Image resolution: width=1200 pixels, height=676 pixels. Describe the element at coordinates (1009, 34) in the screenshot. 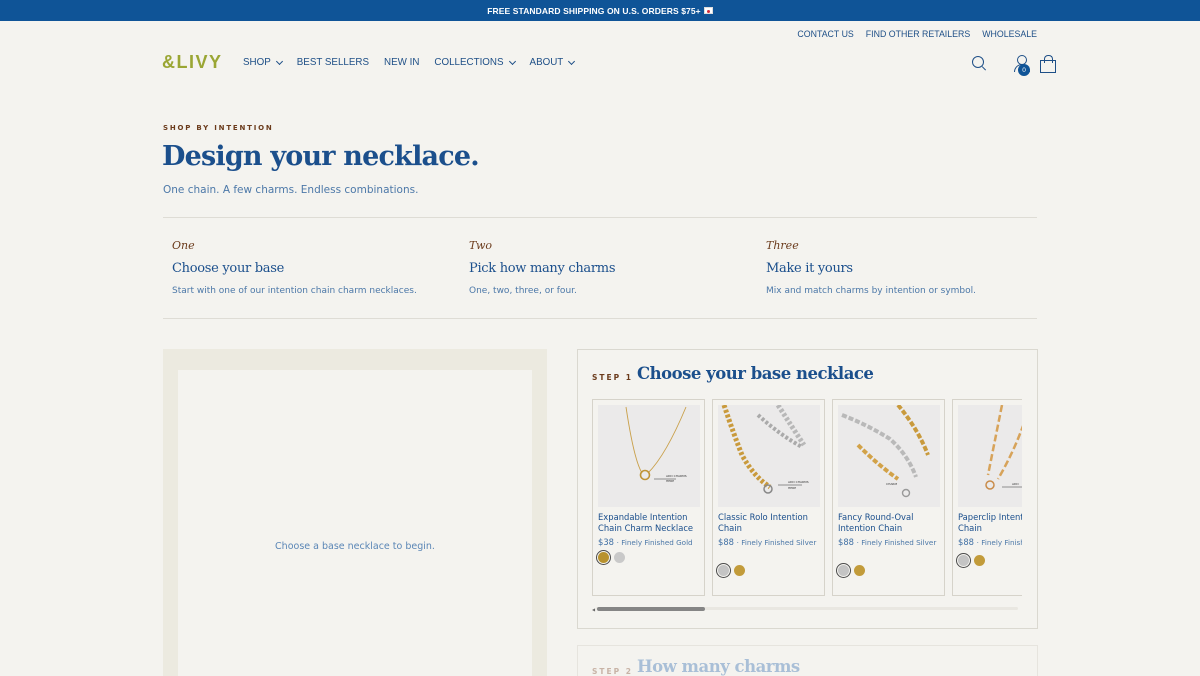

I see `wholesale-link: WHOLESALE` at that location.